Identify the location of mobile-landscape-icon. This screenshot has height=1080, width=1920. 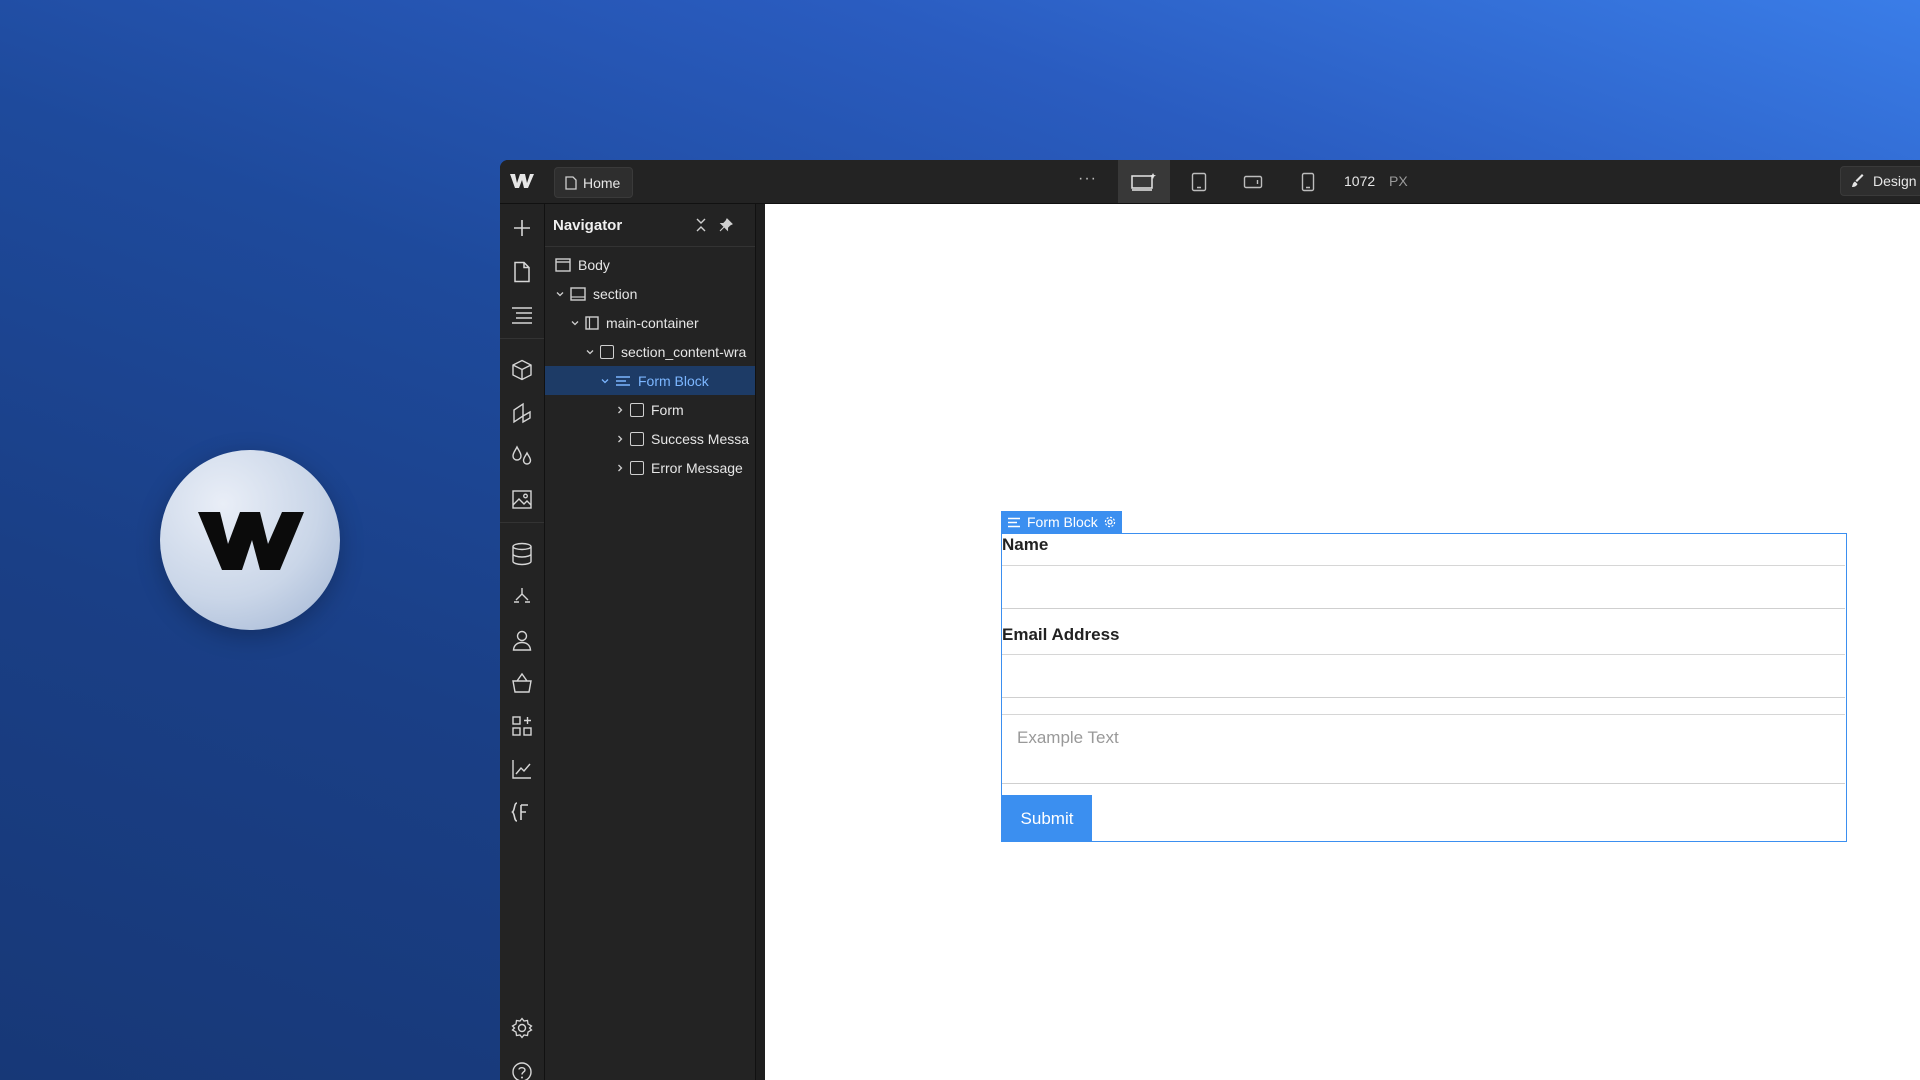
(1253, 181).